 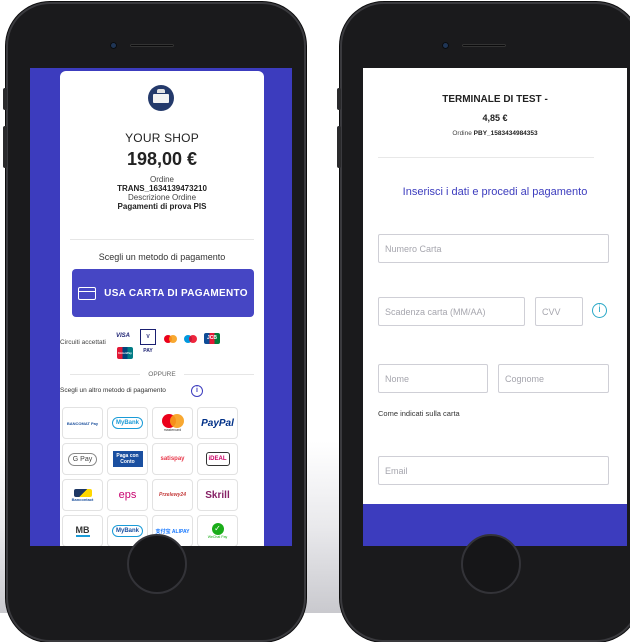 What do you see at coordinates (162, 206) in the screenshot?
I see `description-value: Pagamenti di prova PIS` at bounding box center [162, 206].